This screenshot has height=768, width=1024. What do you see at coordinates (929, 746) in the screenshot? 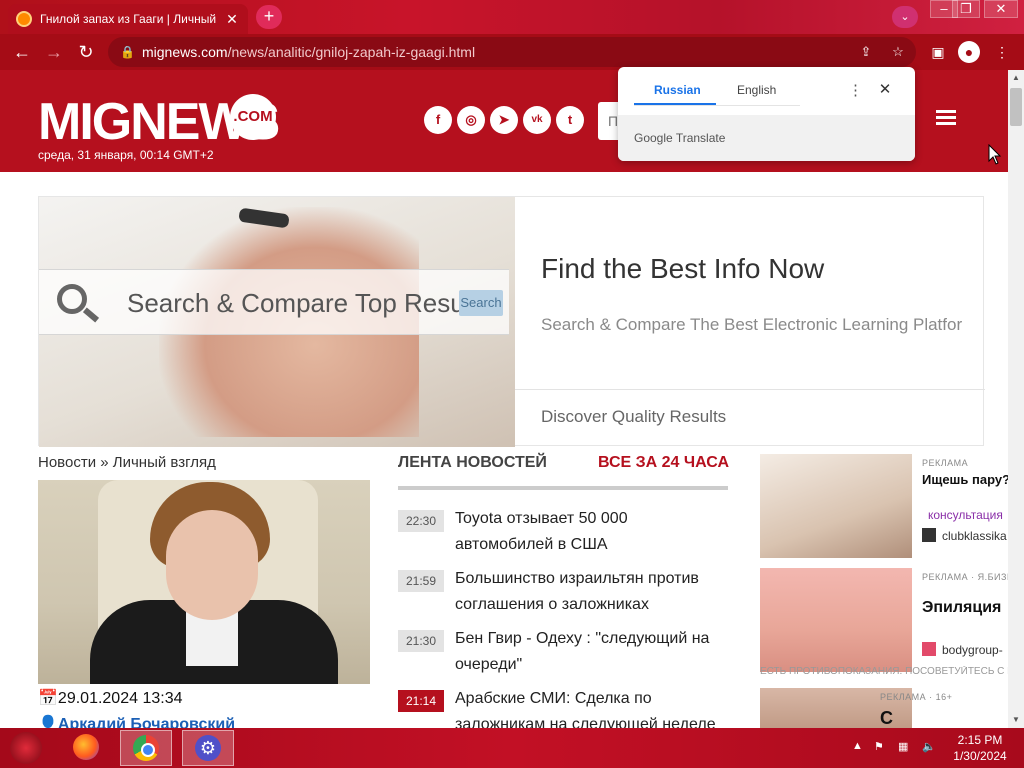
I see `volume-muted-icon: 🔈` at bounding box center [929, 746].